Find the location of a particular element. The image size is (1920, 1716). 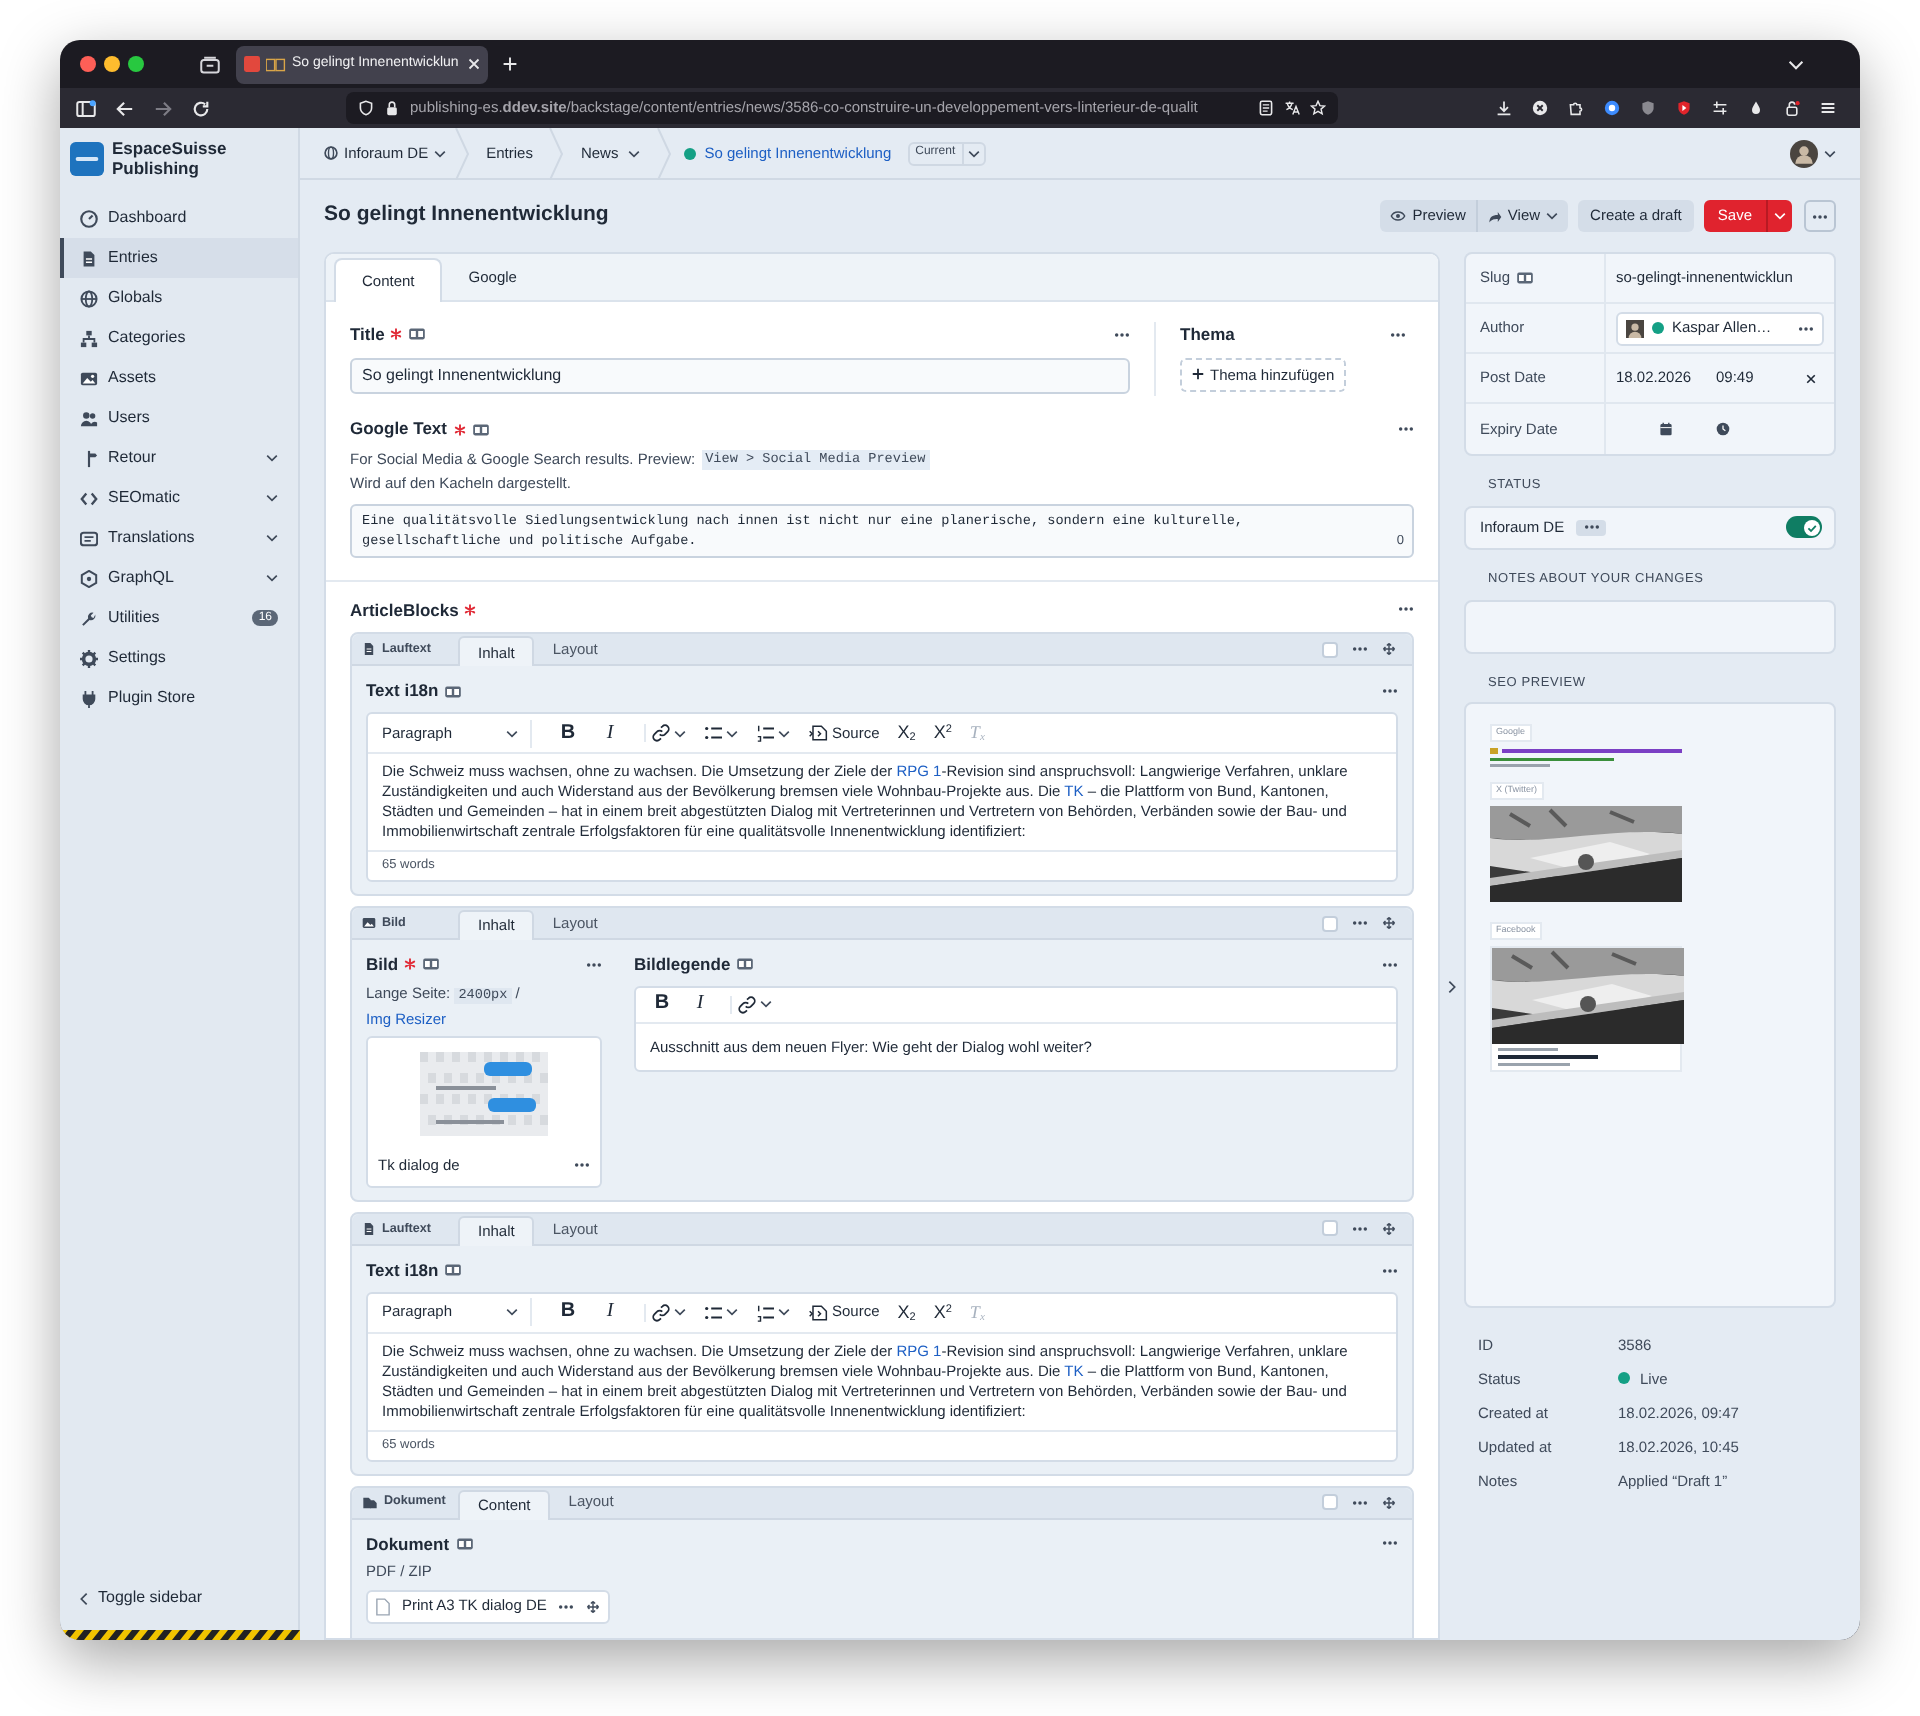

sidebar-item: Assets is located at coordinates (179, 378).